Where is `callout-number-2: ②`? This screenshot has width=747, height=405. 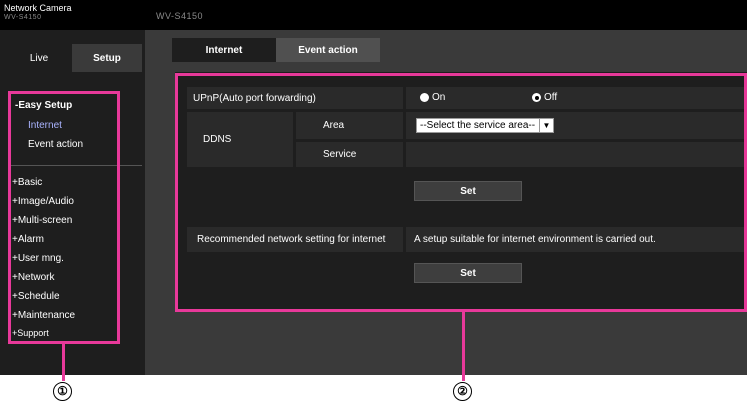
callout-number-2: ② is located at coordinates (462, 391).